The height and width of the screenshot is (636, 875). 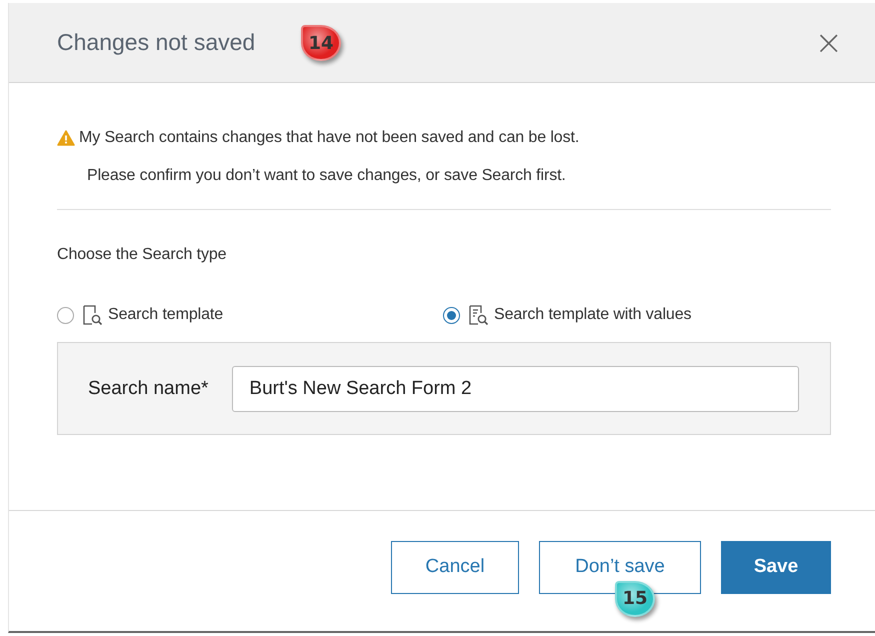 What do you see at coordinates (156, 42) in the screenshot?
I see `dialog-title: Changes not saved` at bounding box center [156, 42].